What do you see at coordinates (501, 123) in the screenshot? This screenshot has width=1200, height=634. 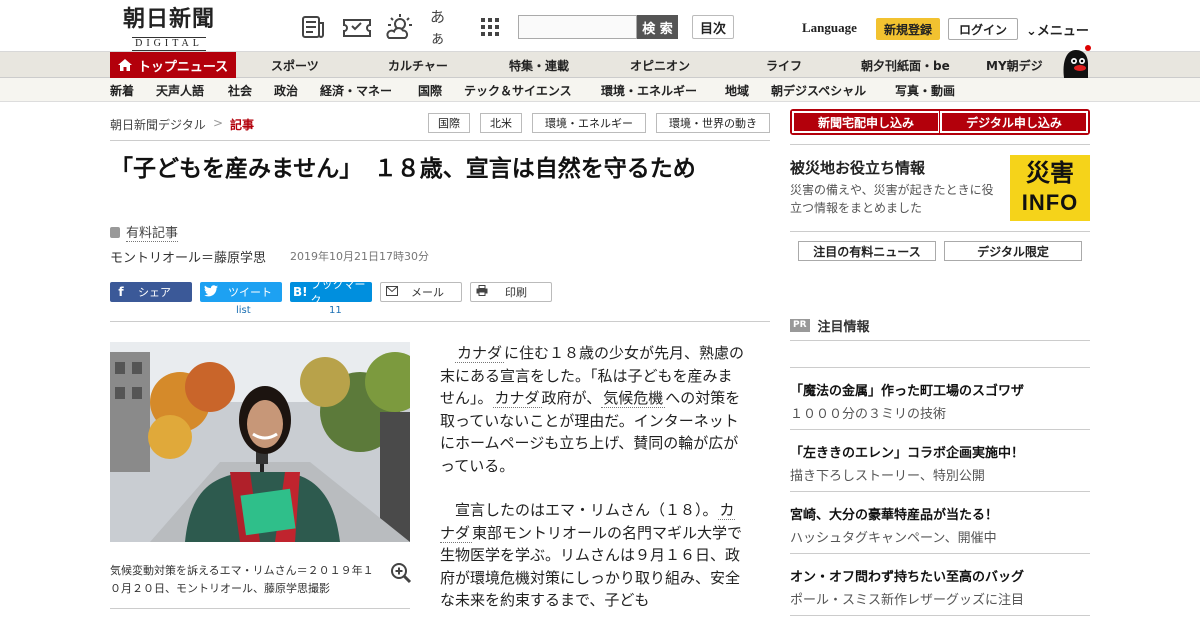 I see `tag-north-america: 北米` at bounding box center [501, 123].